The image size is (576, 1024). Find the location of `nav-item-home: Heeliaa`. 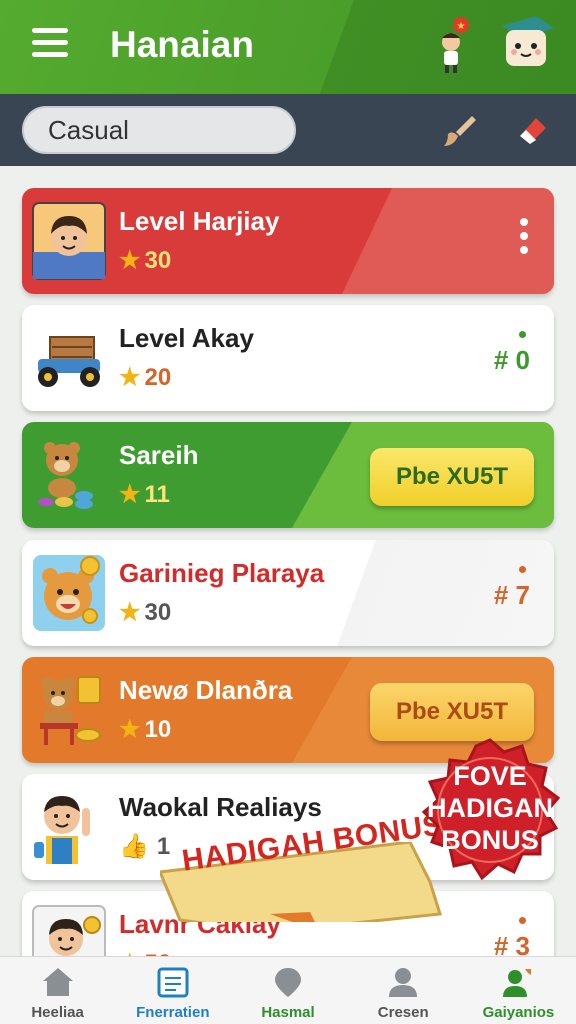

nav-item-home: Heeliaa is located at coordinates (57, 990).